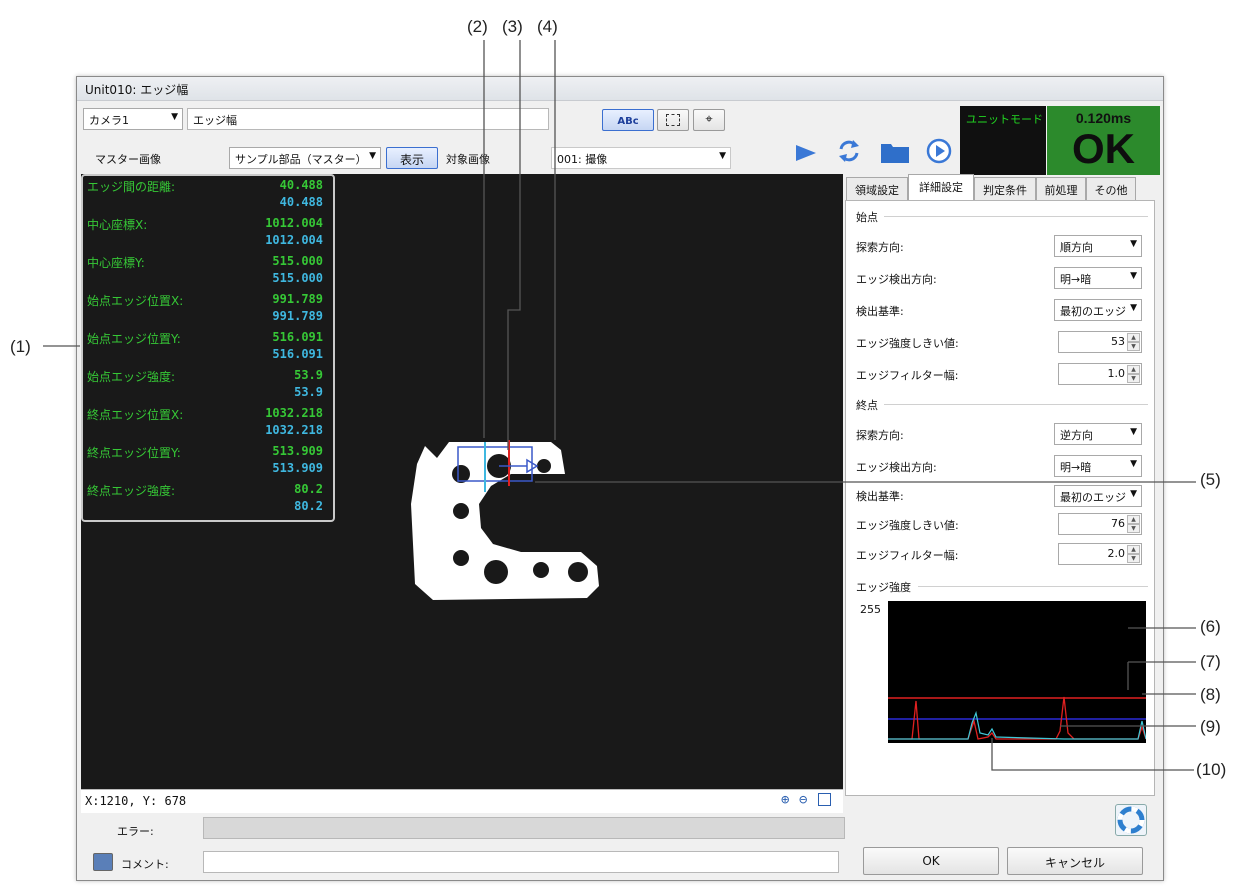  I want to click on tab-region-settings: 領域設定, so click(877, 188).